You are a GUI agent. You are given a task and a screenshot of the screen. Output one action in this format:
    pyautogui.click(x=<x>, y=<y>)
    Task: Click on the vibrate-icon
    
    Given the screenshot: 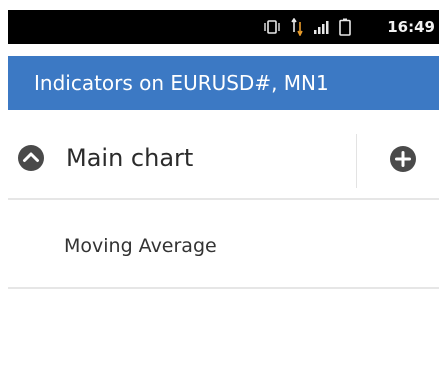 What is the action you would take?
    pyautogui.click(x=272, y=27)
    